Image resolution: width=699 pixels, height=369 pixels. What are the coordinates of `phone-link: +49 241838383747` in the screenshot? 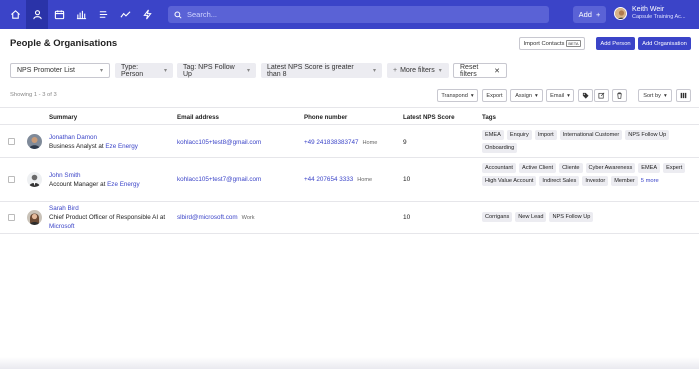 It's located at (331, 142).